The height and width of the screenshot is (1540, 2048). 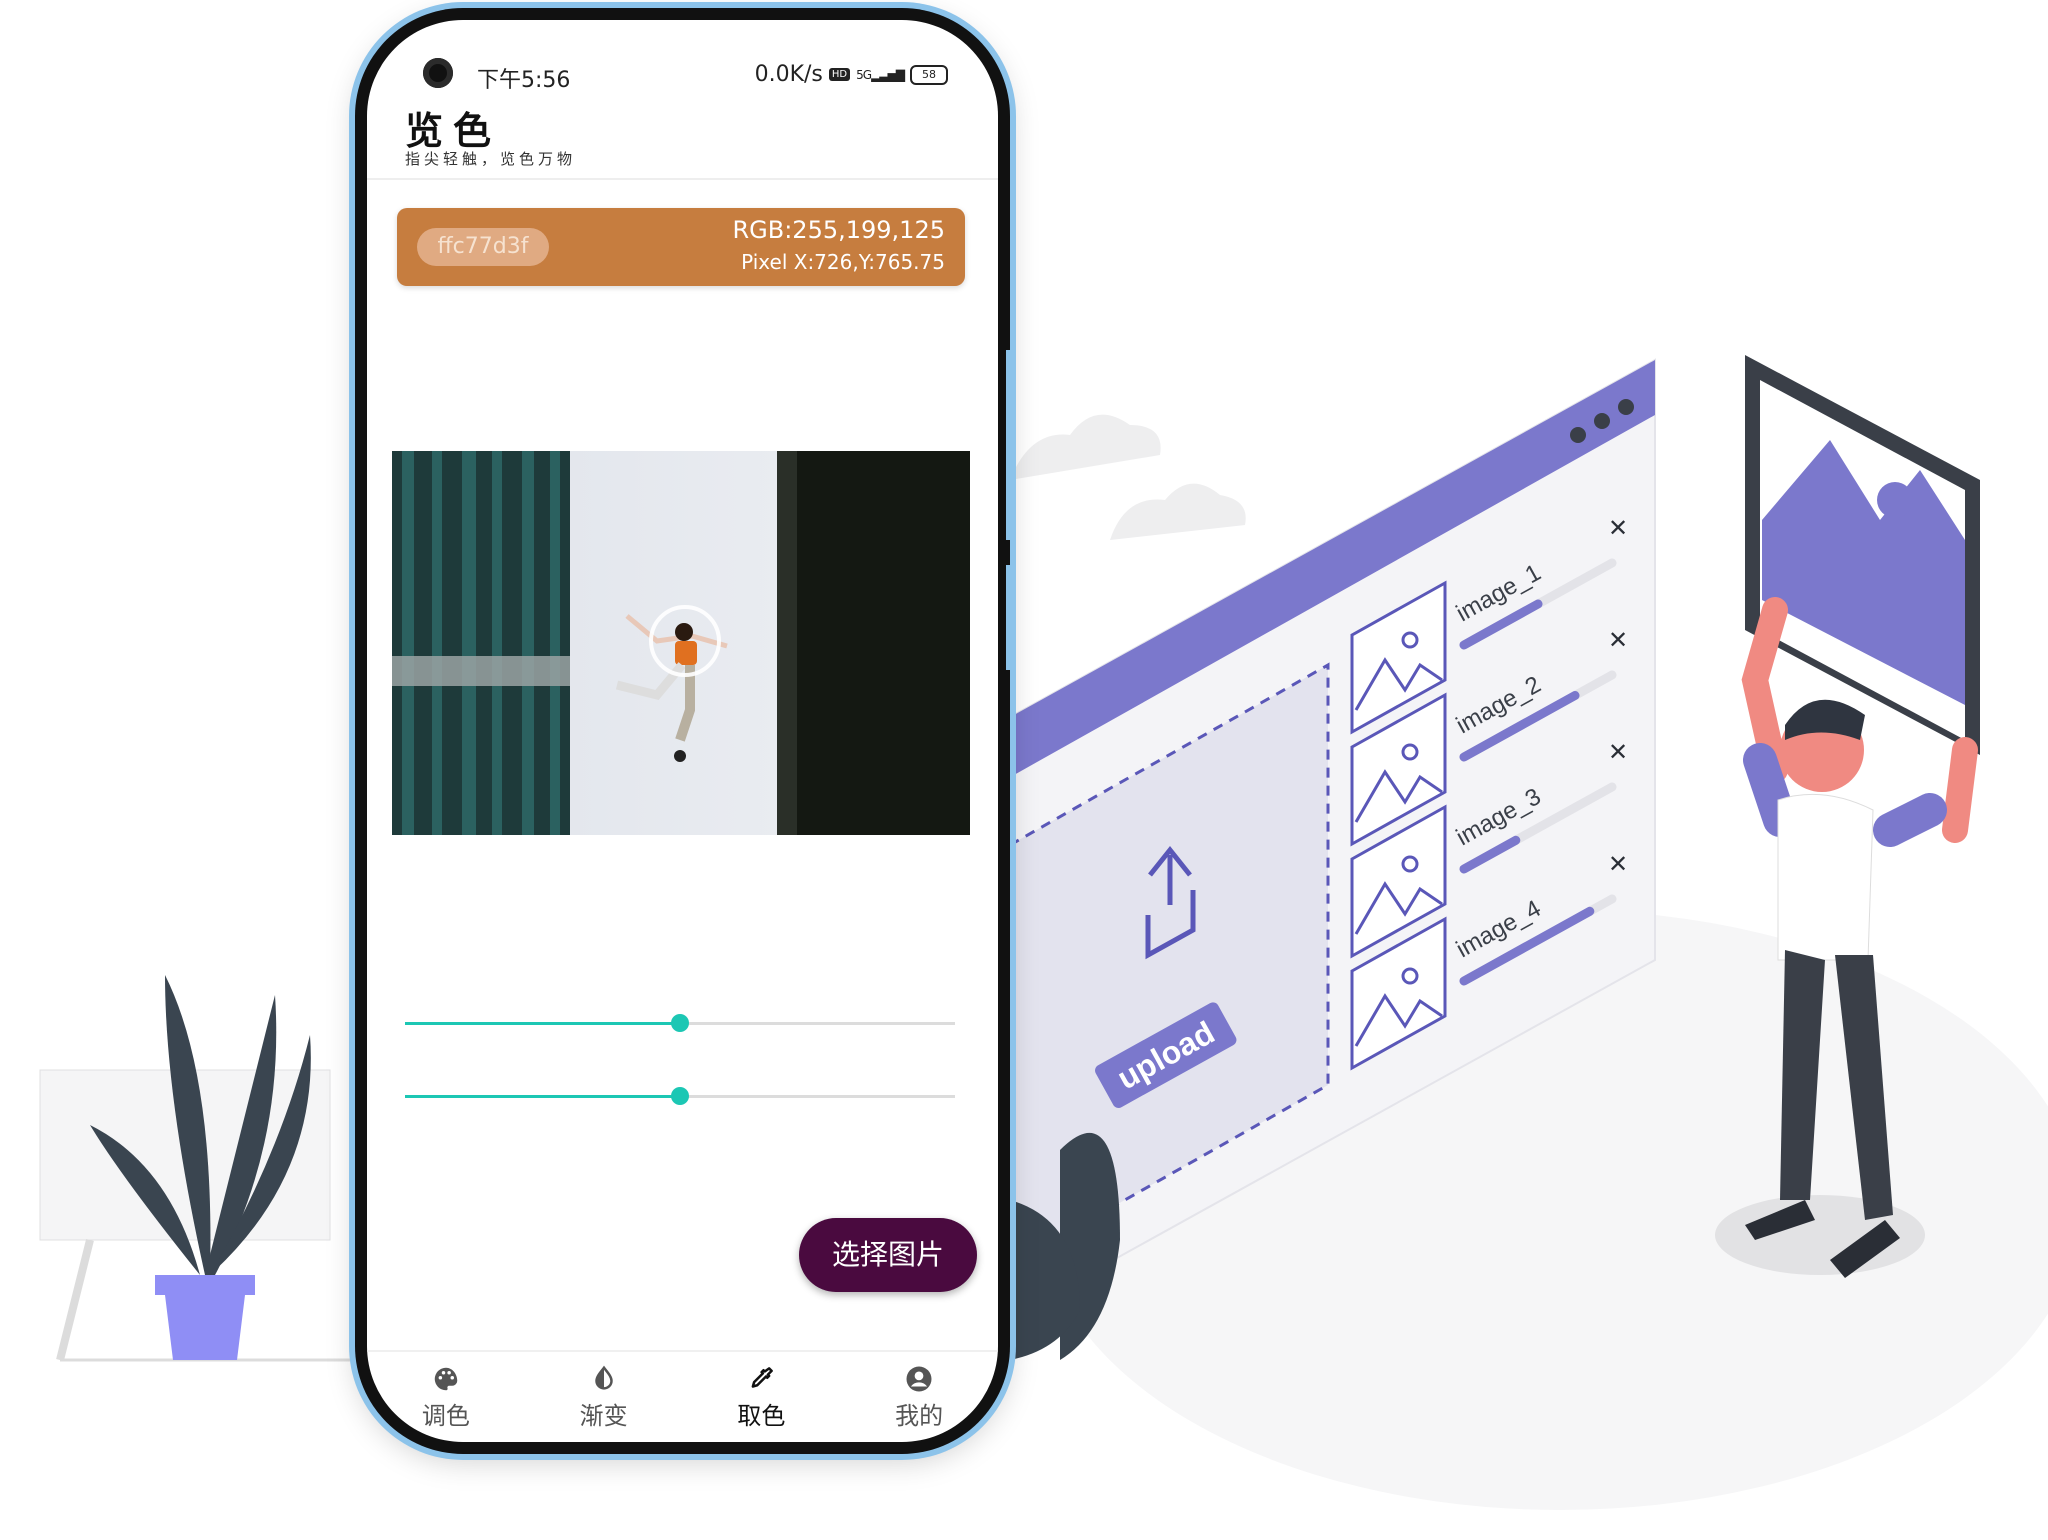 I want to click on nav-label-gradient: 渐变, so click(x=603, y=1416).